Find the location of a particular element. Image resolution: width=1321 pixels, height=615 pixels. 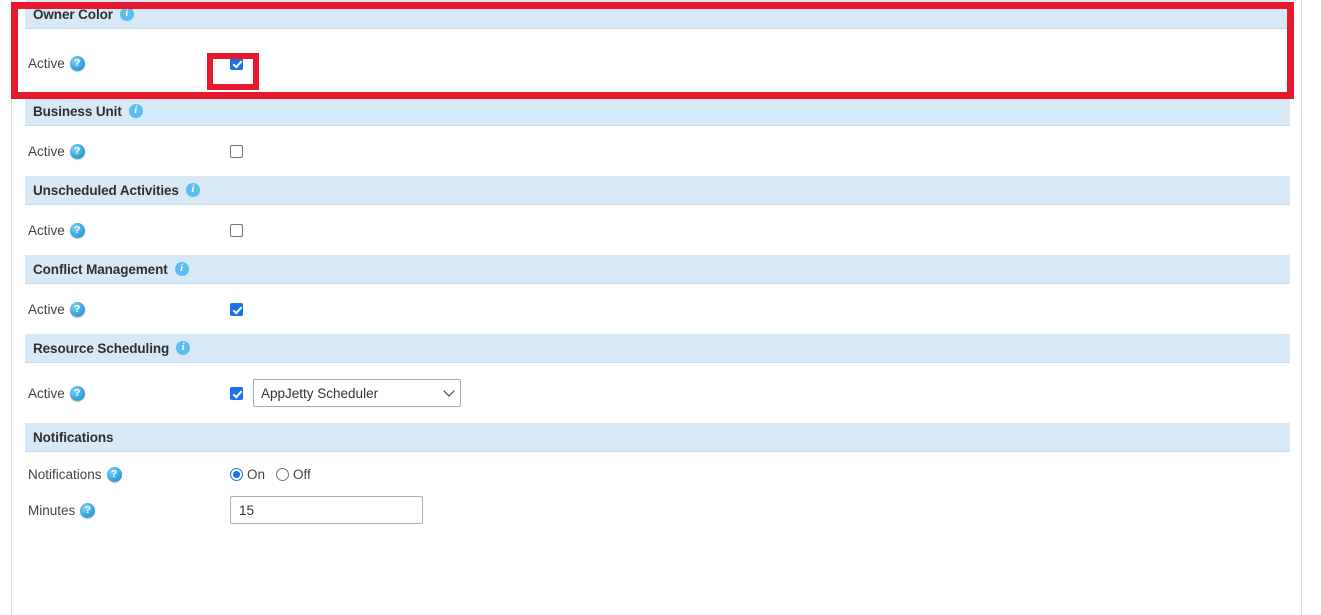

active-checkbox-owner-color is located at coordinates (236, 63).